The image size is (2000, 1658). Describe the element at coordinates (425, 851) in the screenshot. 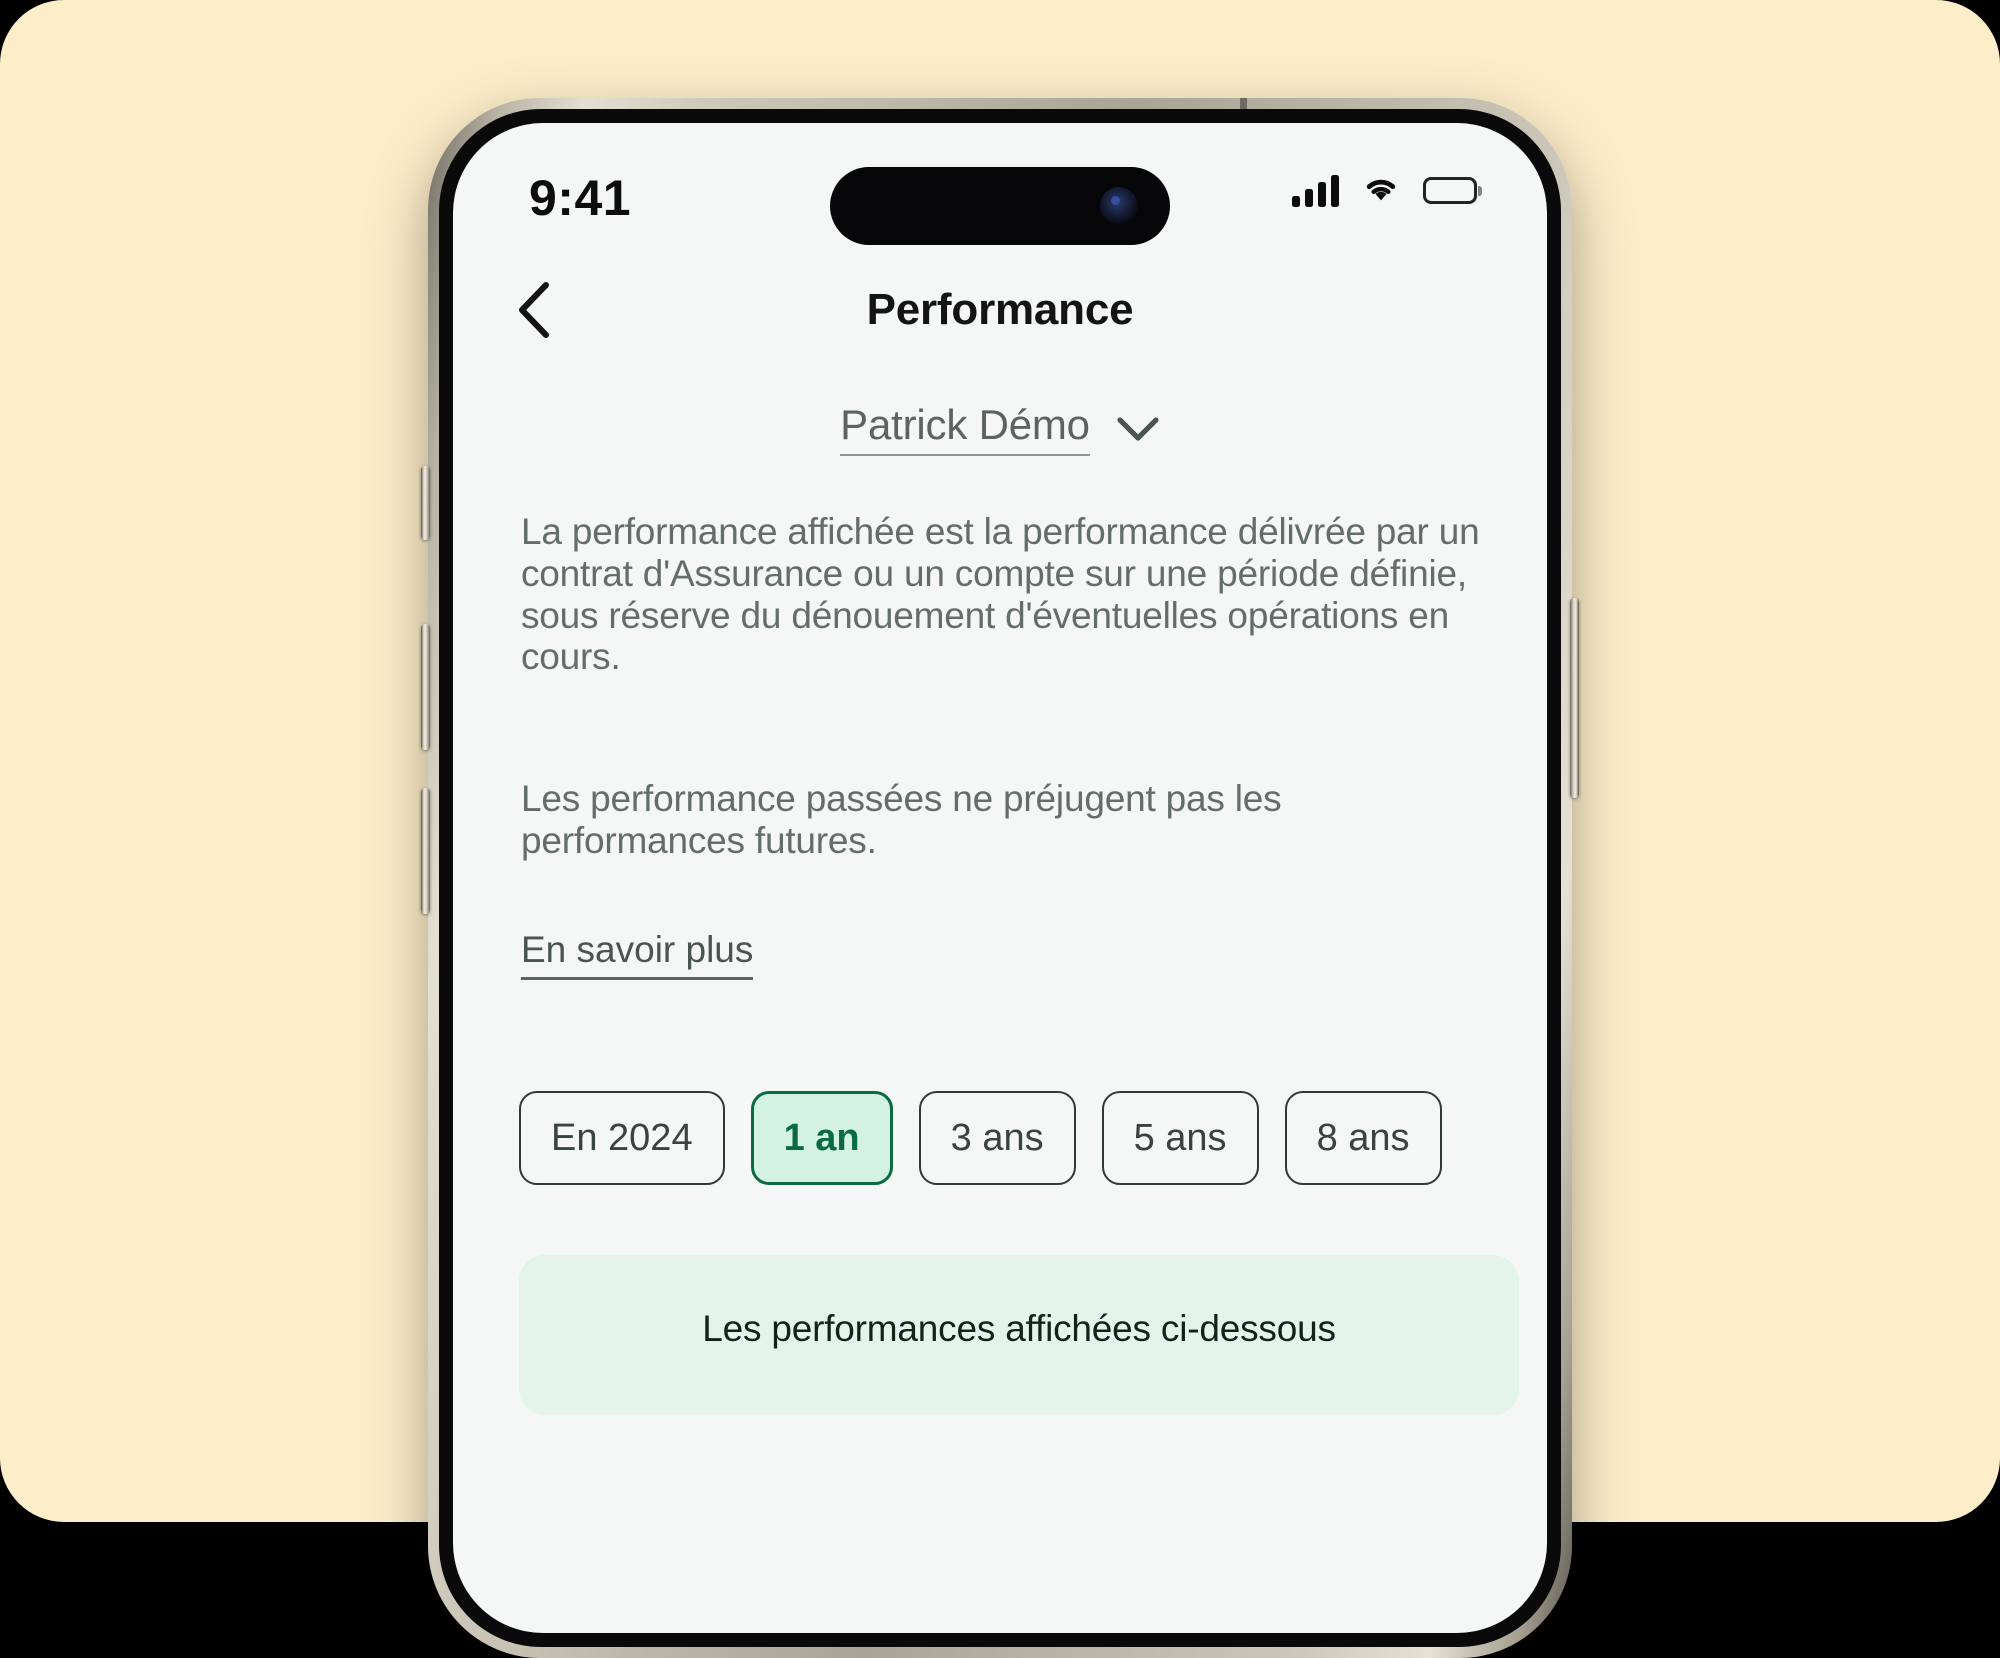

I see `volume-down-button` at that location.